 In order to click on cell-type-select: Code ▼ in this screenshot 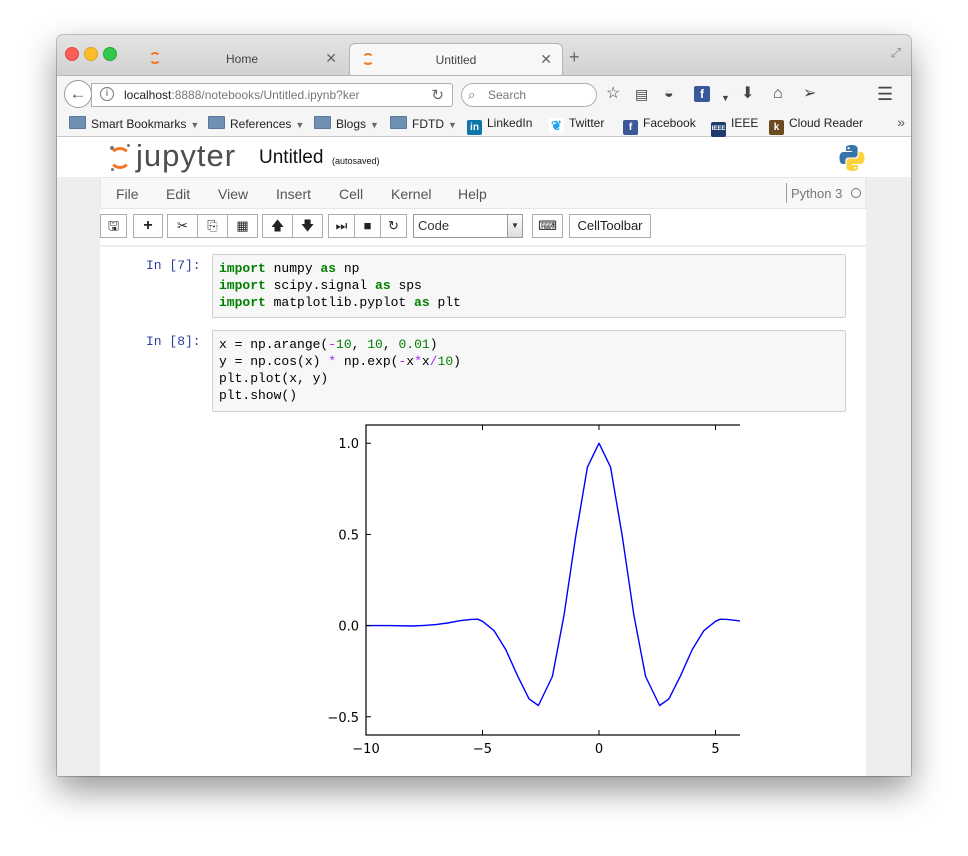, I will do `click(468, 226)`.